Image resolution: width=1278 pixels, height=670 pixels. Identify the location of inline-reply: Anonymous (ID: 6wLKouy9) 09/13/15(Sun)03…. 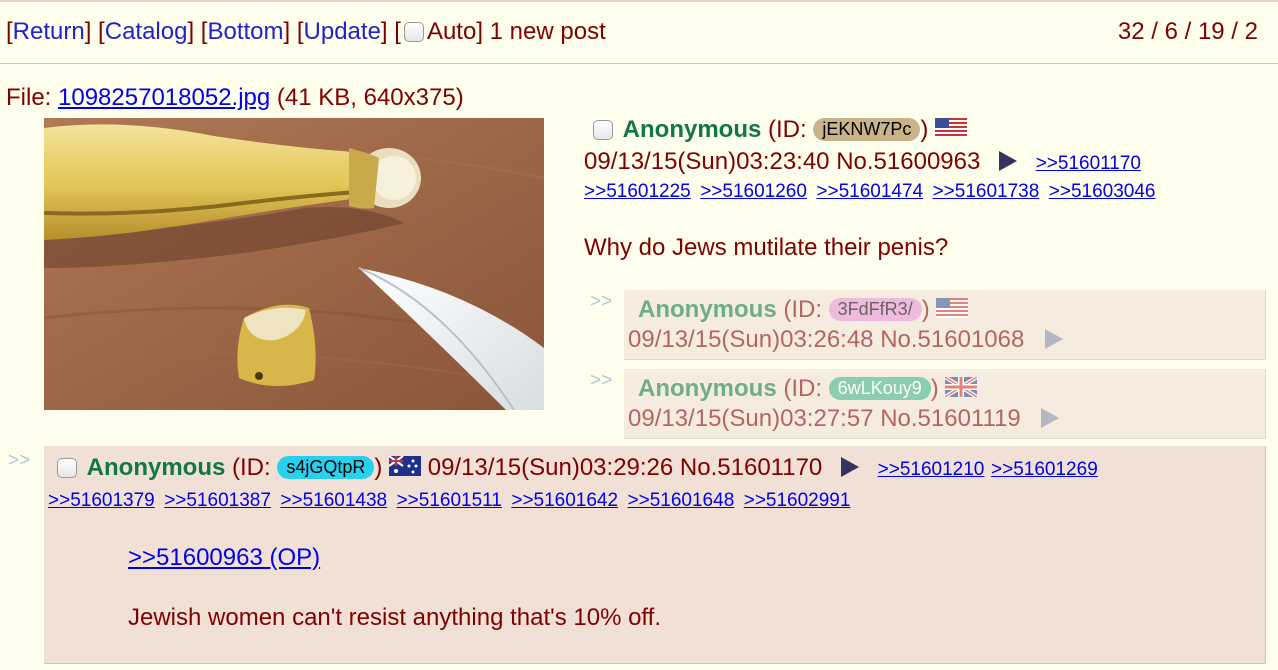
(945, 404).